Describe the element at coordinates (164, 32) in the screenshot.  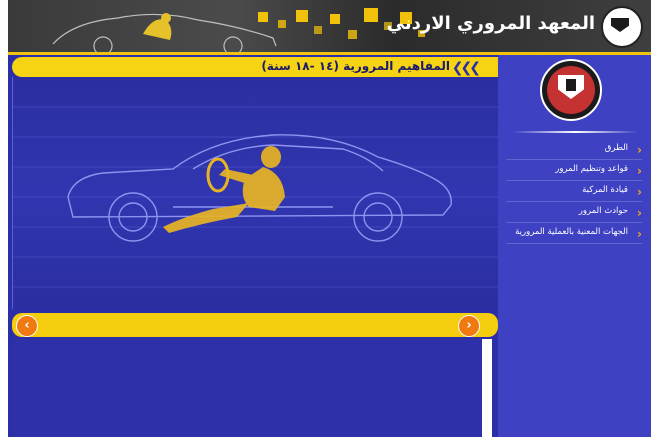
I see `car-sketch-banner` at that location.